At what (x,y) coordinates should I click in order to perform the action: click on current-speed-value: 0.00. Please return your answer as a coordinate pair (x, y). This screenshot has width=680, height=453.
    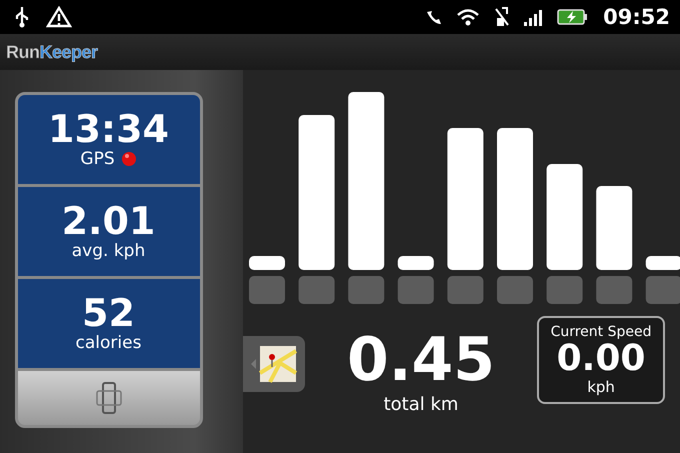
    Looking at the image, I should click on (601, 359).